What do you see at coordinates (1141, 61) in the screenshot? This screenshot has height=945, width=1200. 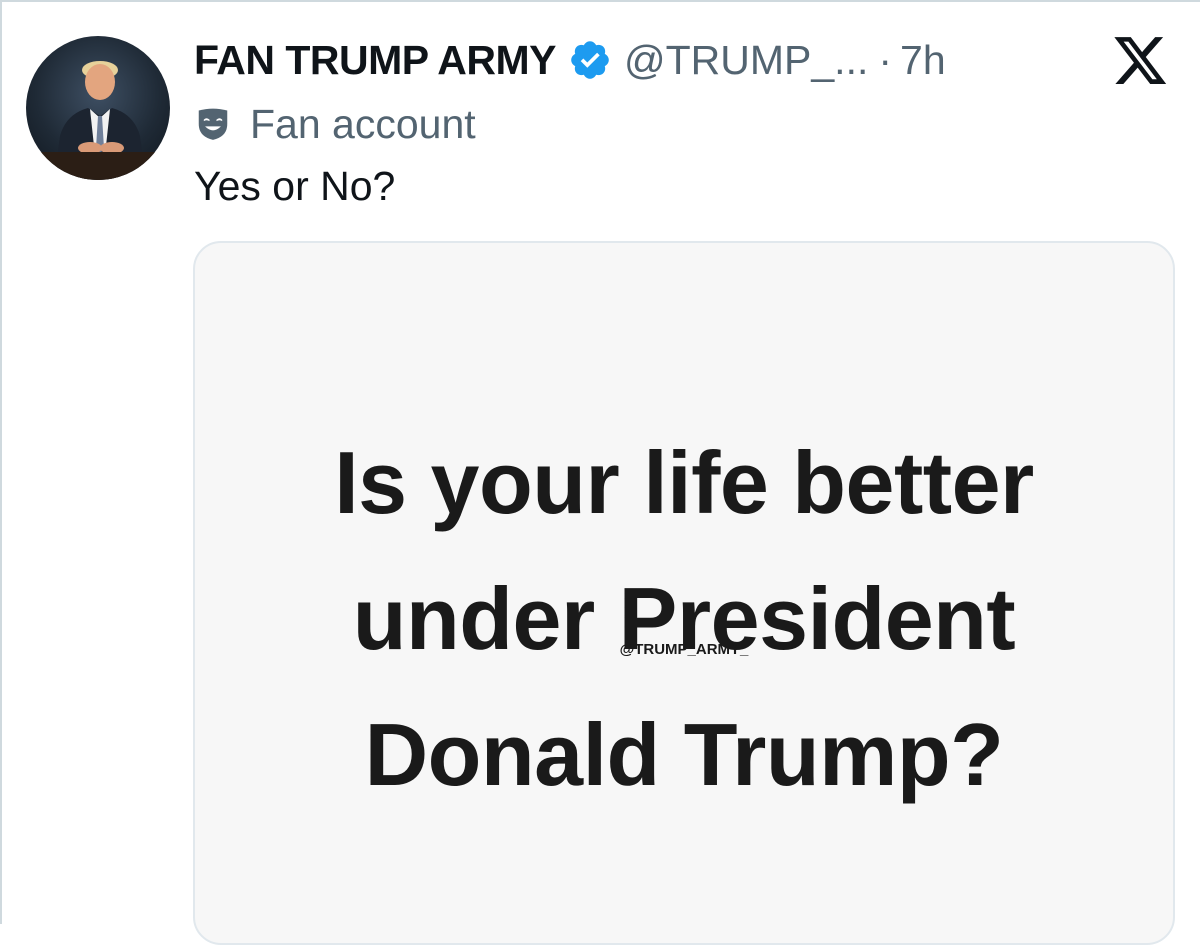 I see `x-logo-icon` at bounding box center [1141, 61].